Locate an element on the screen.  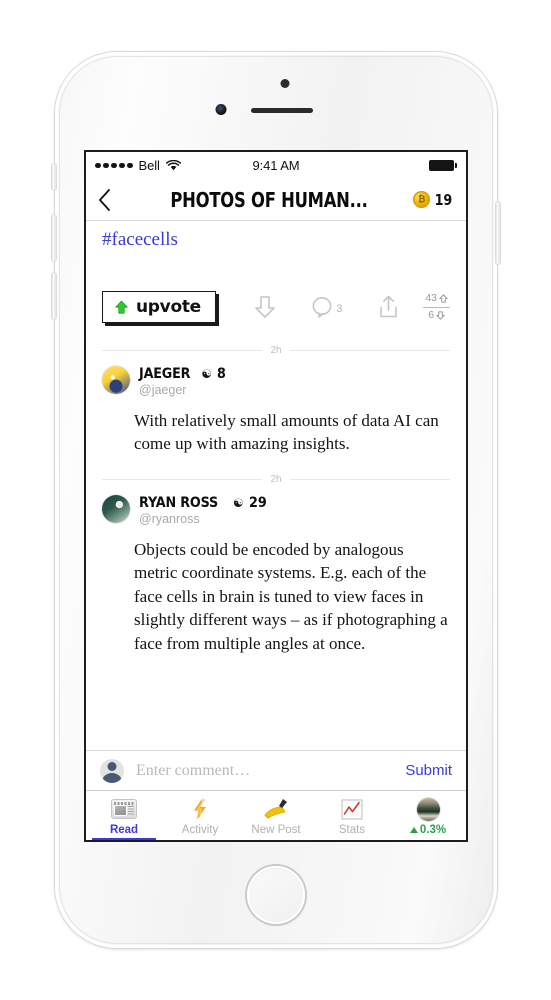
comment-author-name: JAEGER is located at coordinates (164, 374).